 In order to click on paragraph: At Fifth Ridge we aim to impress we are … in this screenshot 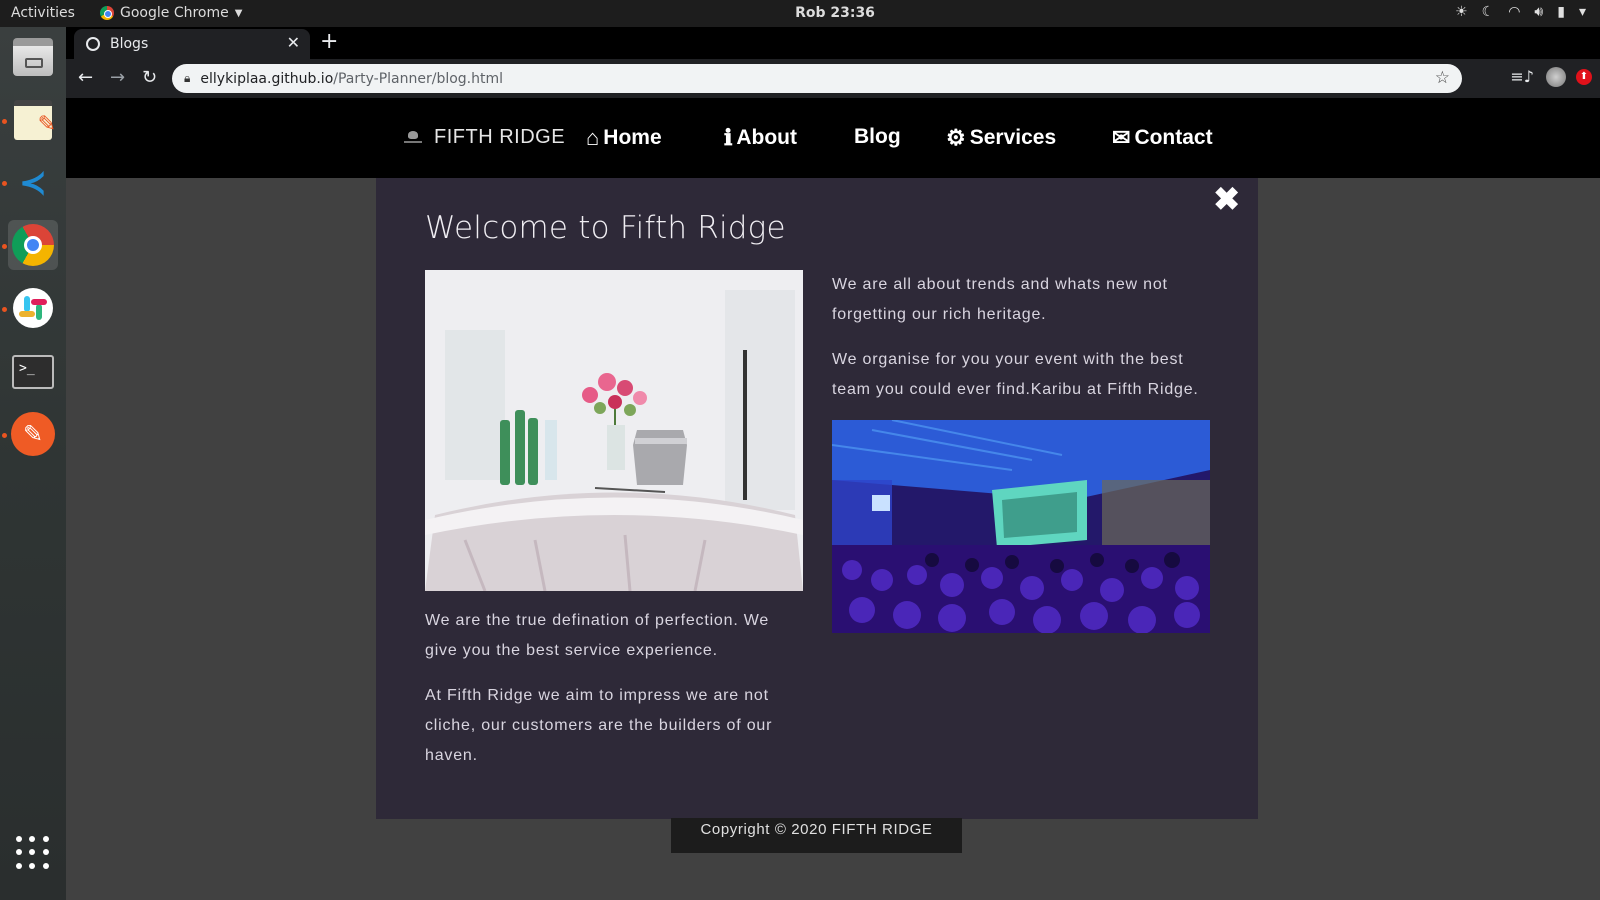, I will do `click(599, 725)`.